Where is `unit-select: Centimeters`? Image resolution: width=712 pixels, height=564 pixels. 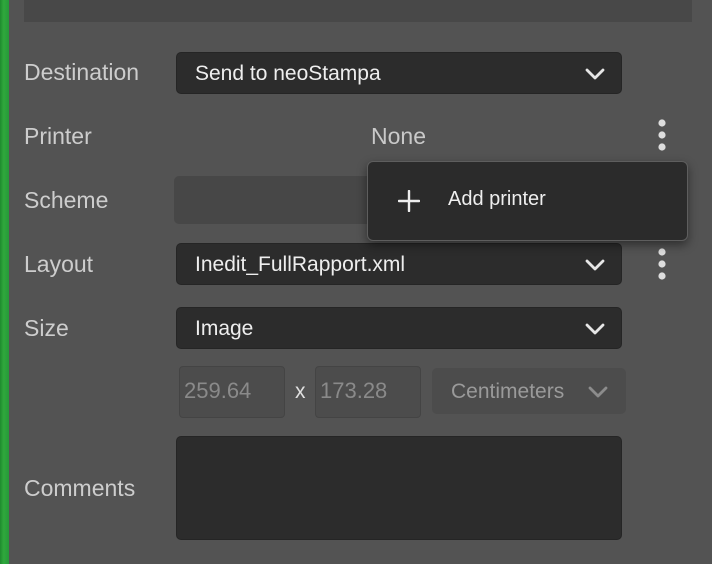 unit-select: Centimeters is located at coordinates (529, 391).